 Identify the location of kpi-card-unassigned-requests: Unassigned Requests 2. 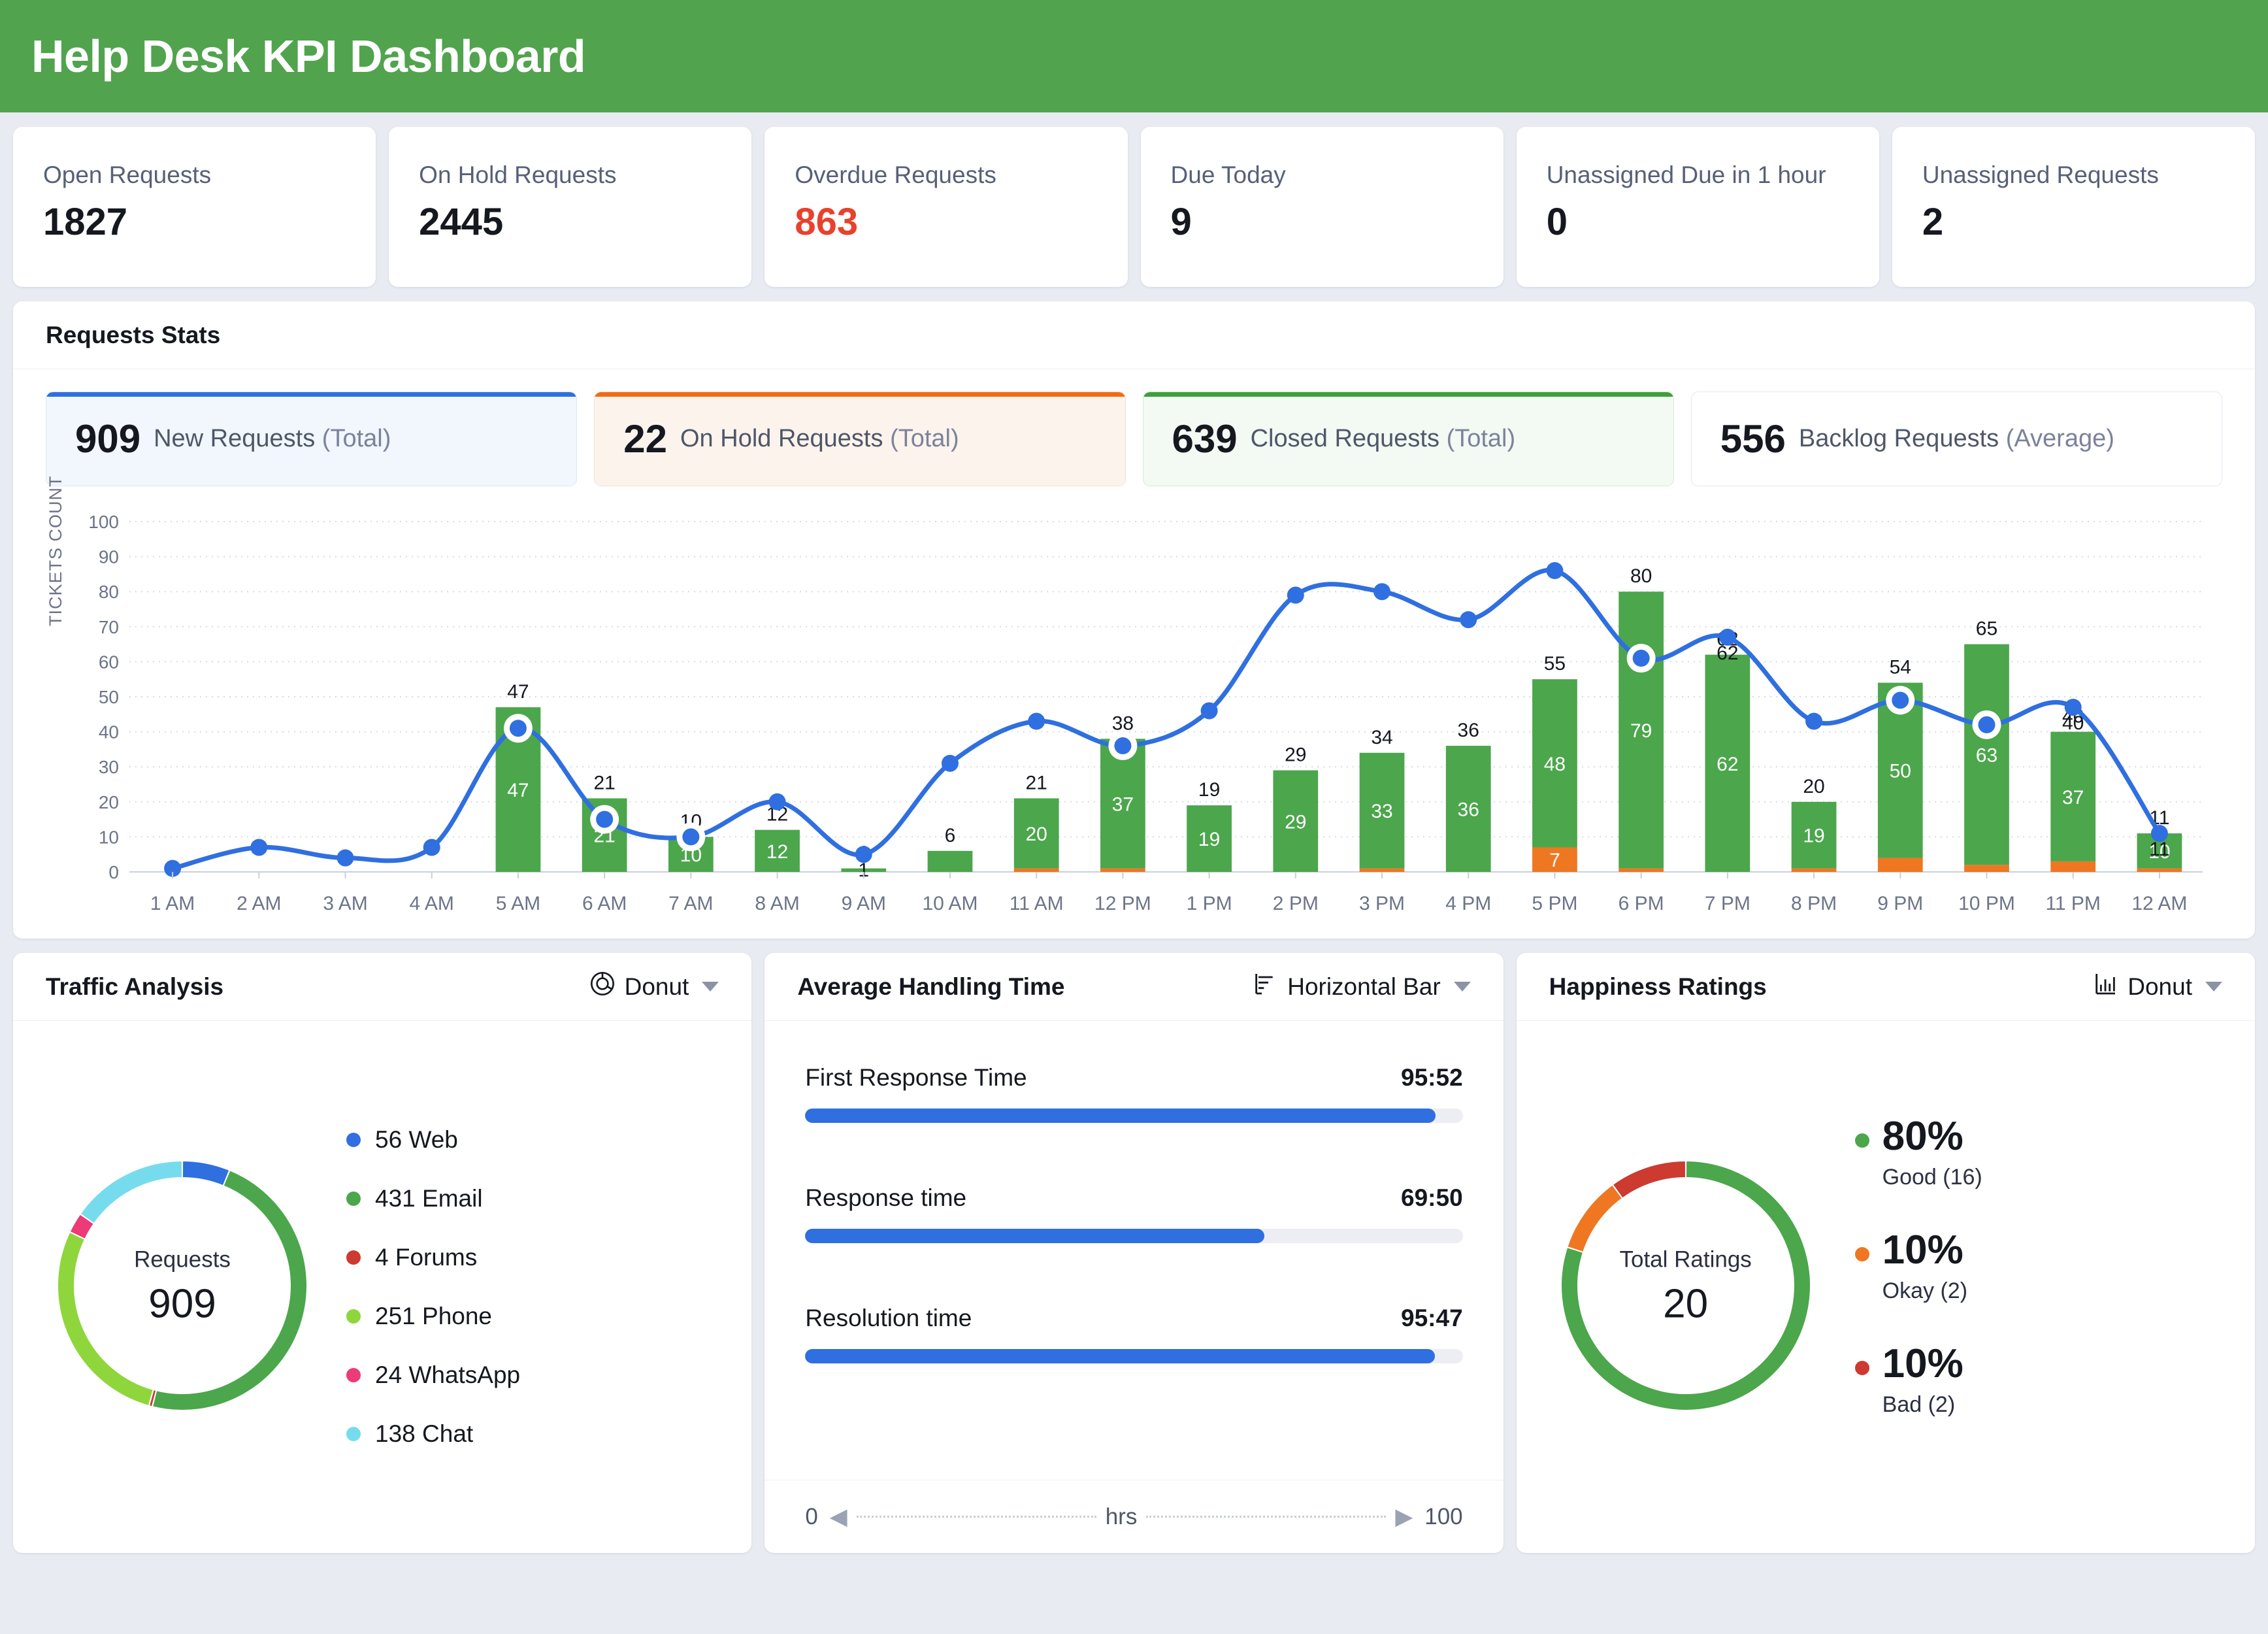
(2074, 207).